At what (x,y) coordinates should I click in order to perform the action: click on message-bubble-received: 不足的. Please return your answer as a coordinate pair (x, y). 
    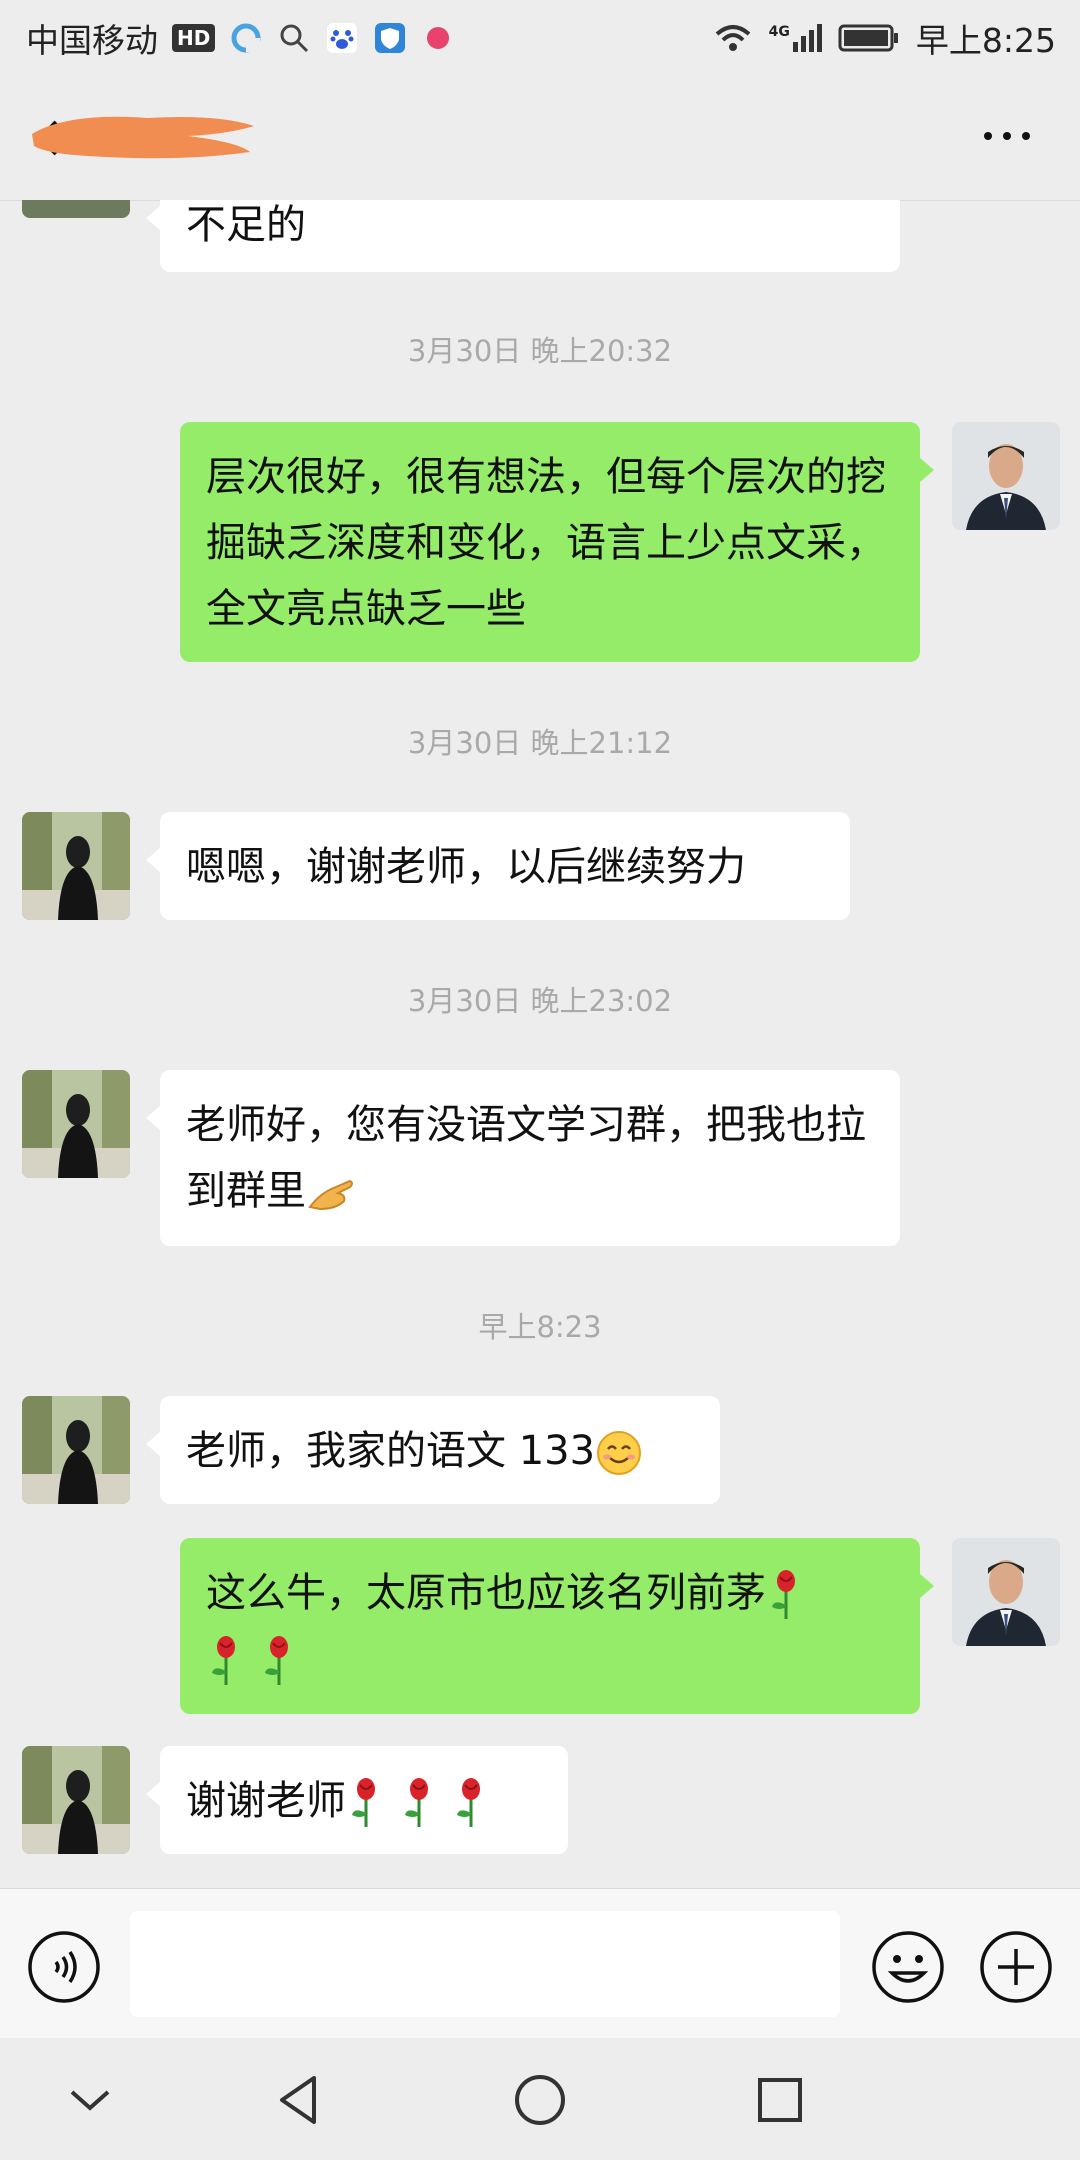
    Looking at the image, I should click on (523, 236).